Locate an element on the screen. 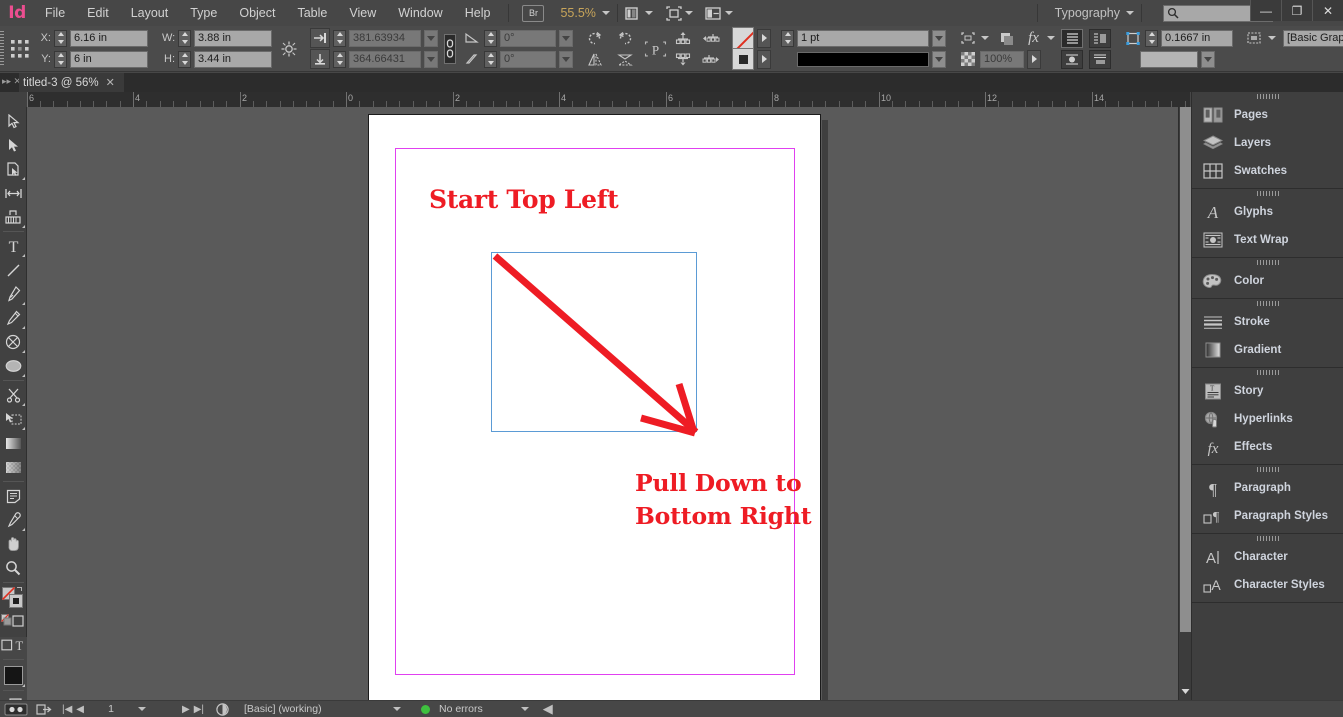 The image size is (1343, 717). menu-help: Help is located at coordinates (478, 13).